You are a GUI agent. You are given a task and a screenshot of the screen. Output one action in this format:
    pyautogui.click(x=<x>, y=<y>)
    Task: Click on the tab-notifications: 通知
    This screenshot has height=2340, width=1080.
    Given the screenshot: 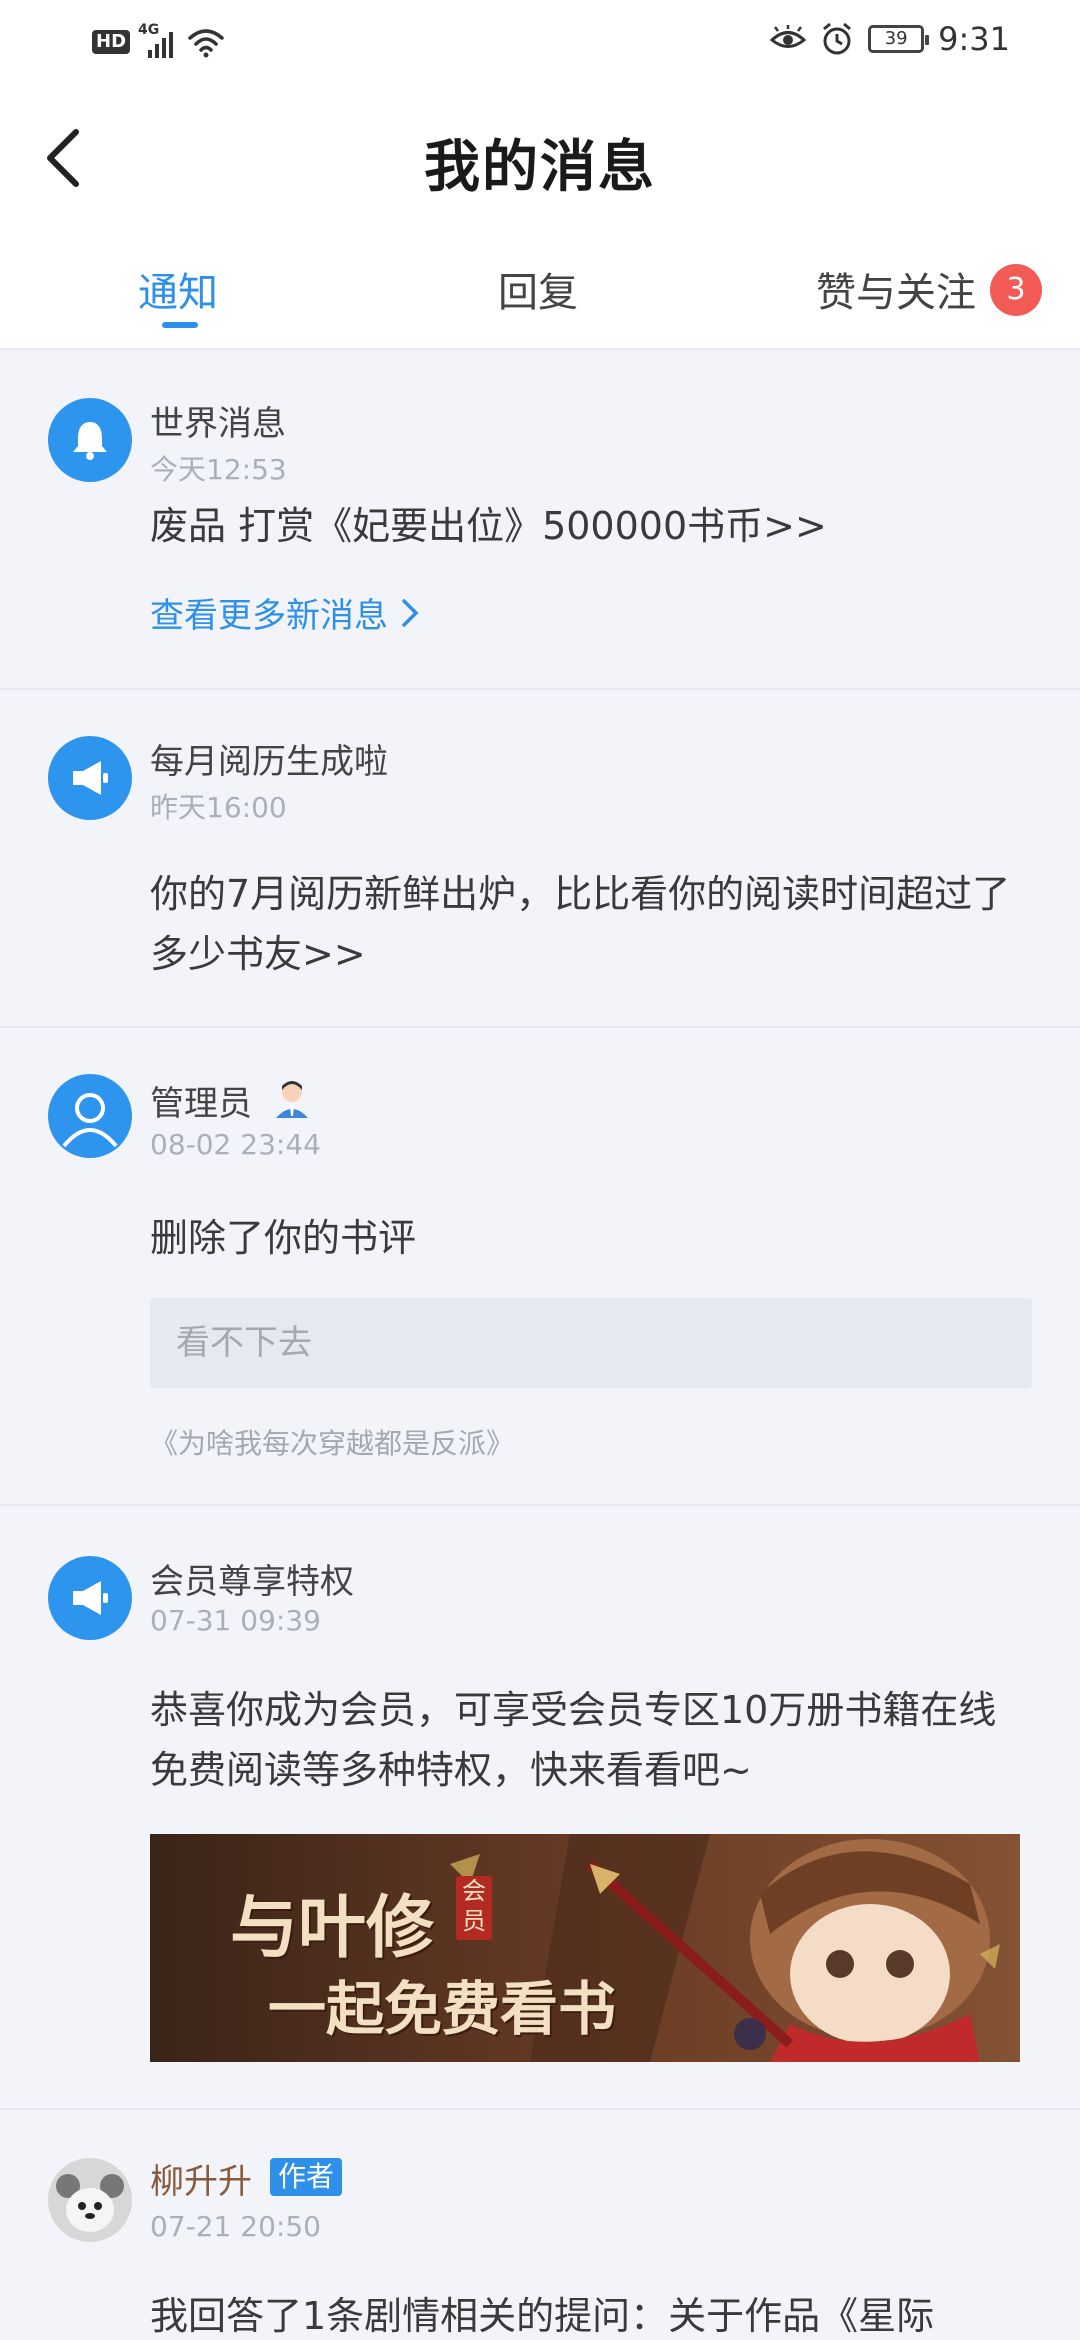 What is the action you would take?
    pyautogui.click(x=178, y=289)
    